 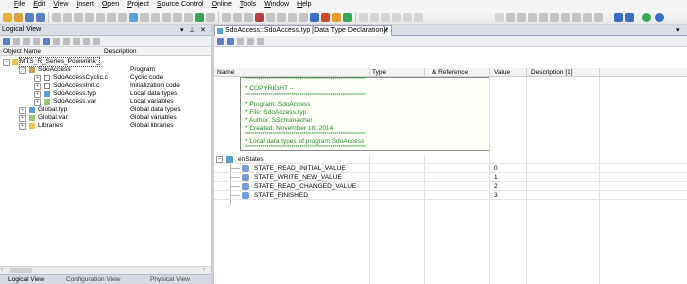 I want to click on add-icon, so click(x=618, y=17).